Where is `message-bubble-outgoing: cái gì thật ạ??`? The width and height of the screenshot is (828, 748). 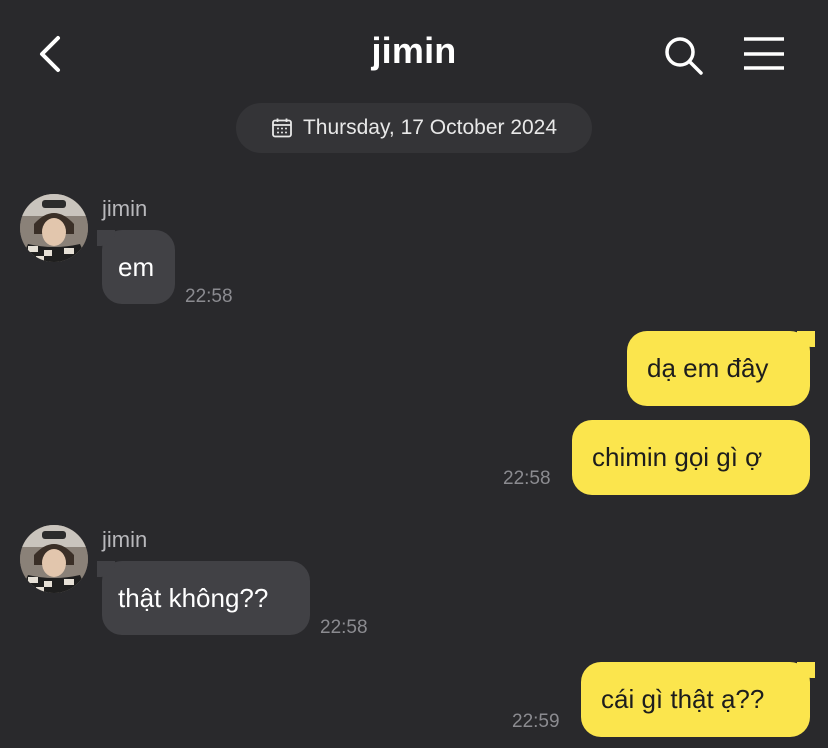 message-bubble-outgoing: cái gì thật ạ?? is located at coordinates (698, 699).